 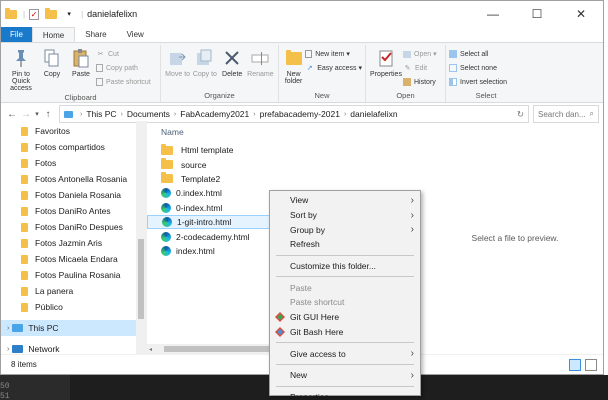 I want to click on copy-path-button: Copy path, so click(x=123, y=68).